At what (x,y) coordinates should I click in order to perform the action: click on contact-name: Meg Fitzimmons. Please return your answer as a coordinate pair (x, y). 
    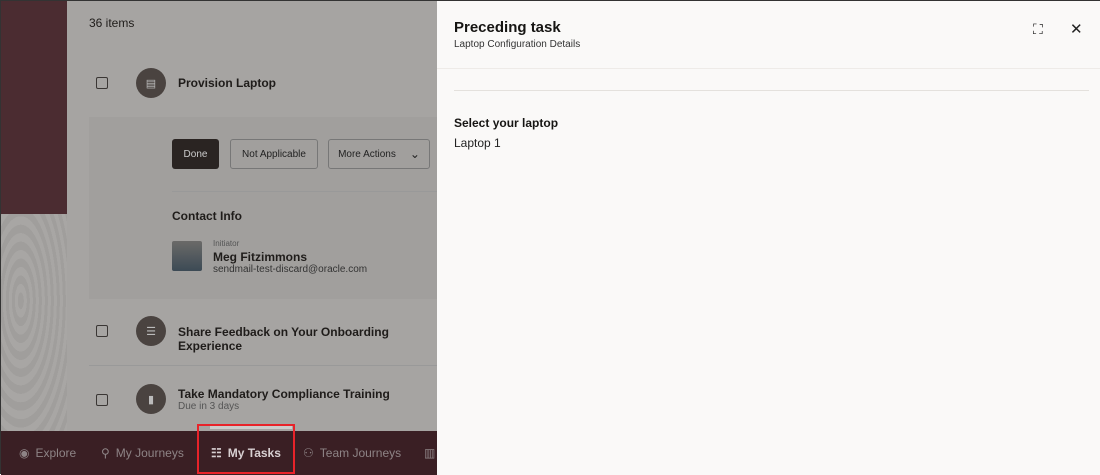
    Looking at the image, I should click on (260, 257).